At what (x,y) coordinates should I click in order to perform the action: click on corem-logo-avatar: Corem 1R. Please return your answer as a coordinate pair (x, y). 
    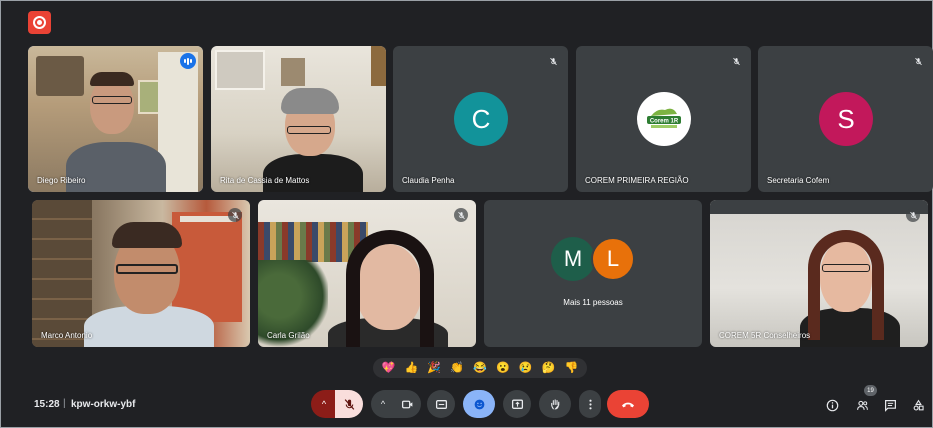
    Looking at the image, I should click on (664, 119).